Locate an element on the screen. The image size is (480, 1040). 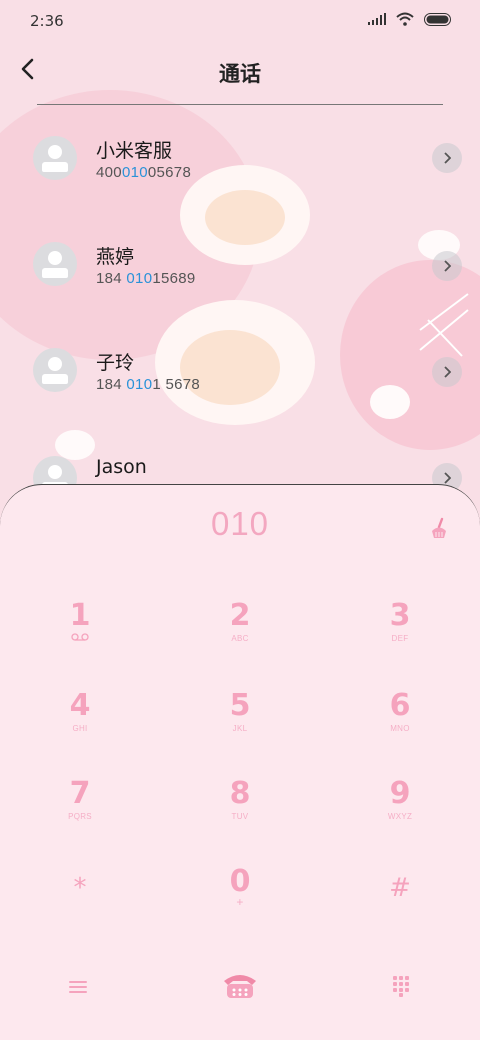
dialpad-toggle-button is located at coordinates (401, 986).